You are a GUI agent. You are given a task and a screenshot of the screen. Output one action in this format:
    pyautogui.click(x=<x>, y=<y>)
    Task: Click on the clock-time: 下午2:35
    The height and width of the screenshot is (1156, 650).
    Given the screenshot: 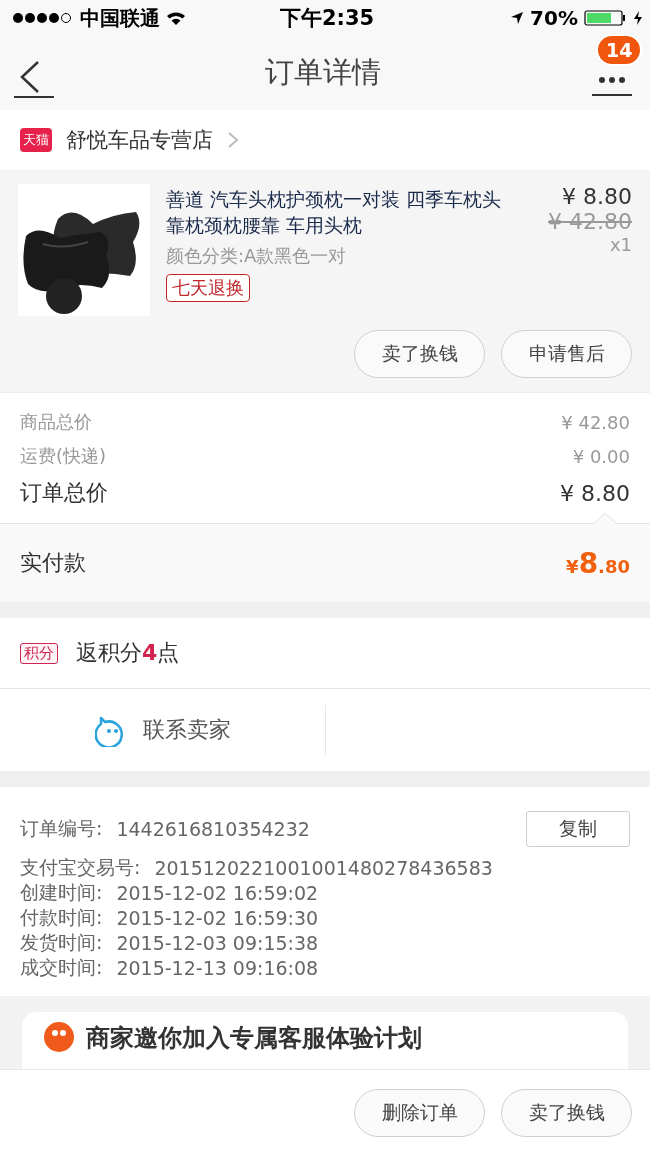 What is the action you would take?
    pyautogui.click(x=327, y=18)
    